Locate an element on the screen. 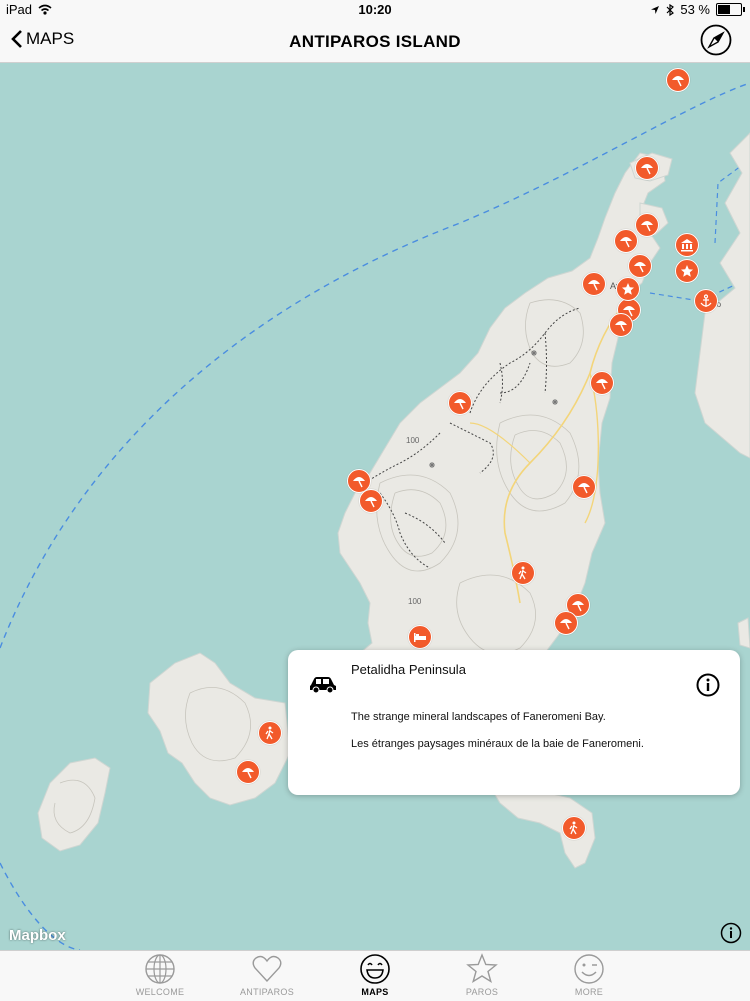  status-bar: iPad 10:20 53 % is located at coordinates (375, 10).